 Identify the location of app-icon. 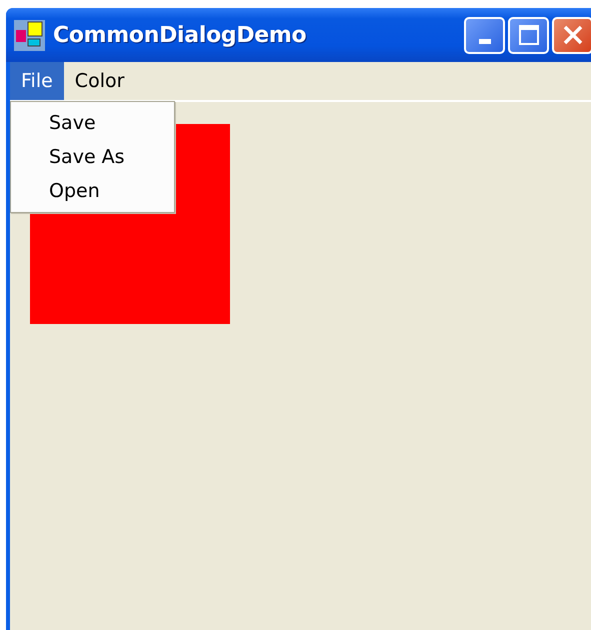
(29, 35).